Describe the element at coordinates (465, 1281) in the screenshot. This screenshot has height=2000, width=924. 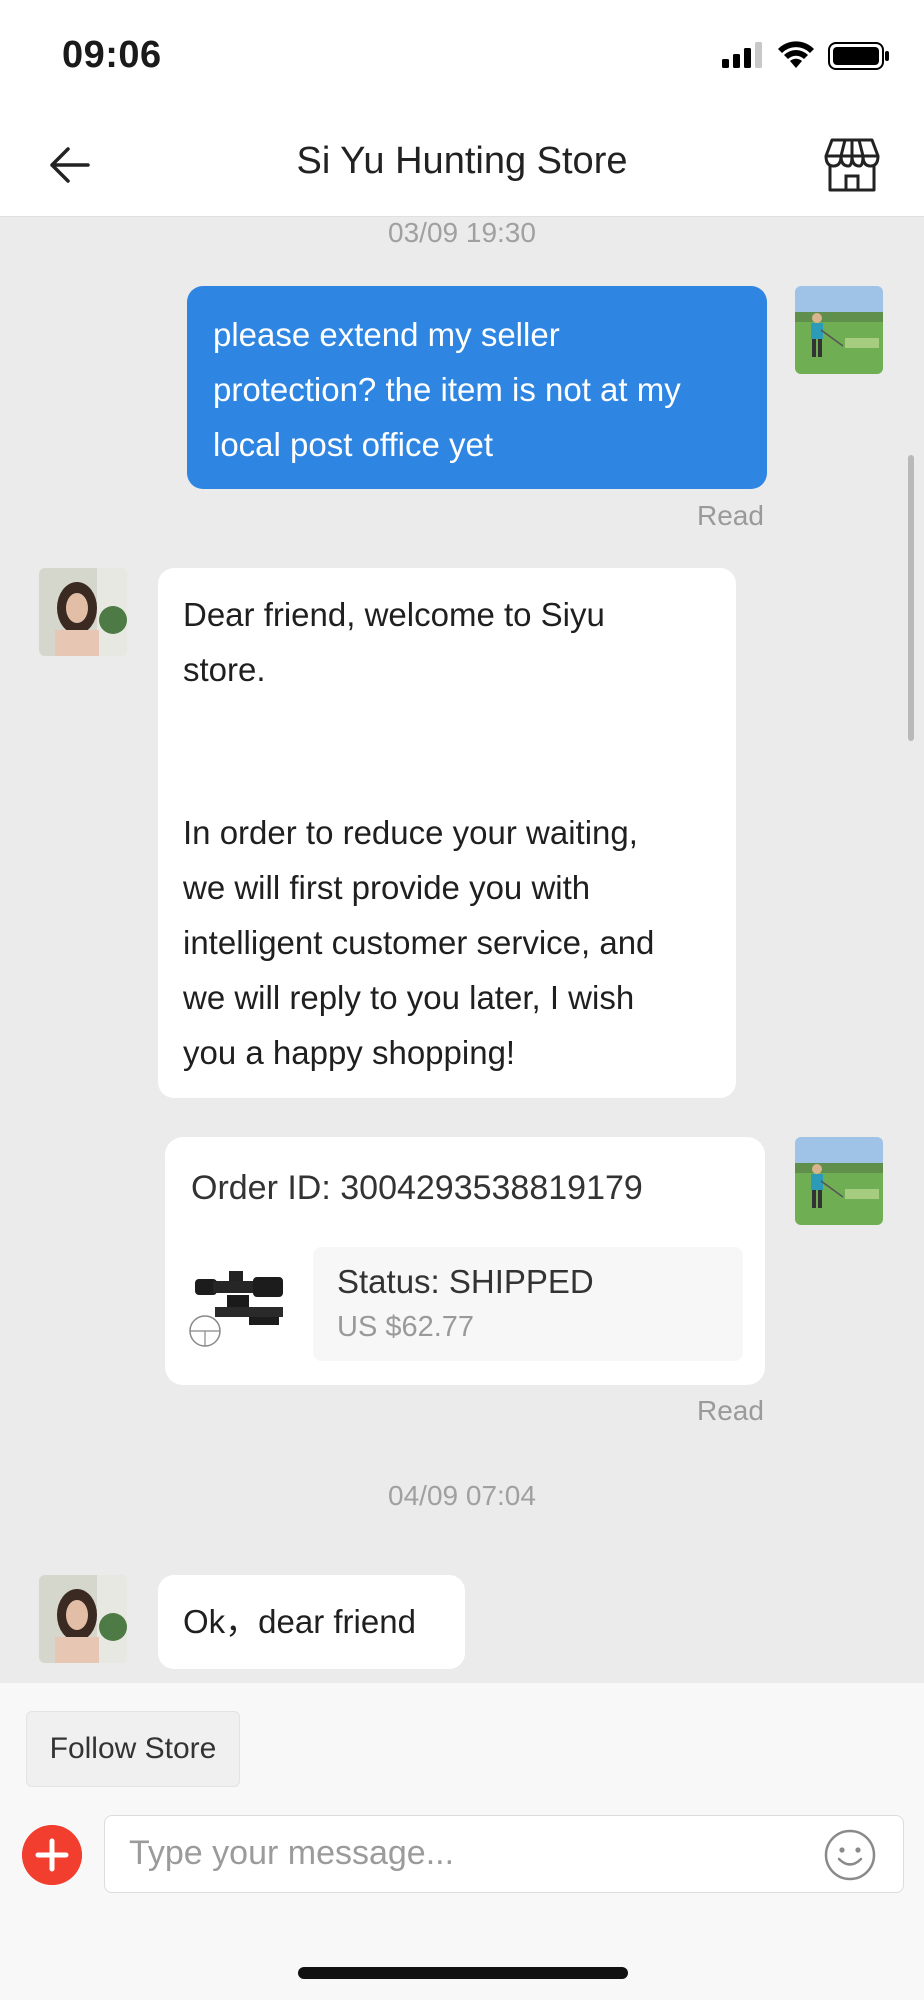
I see `order-status: Status: SHIPPED` at that location.